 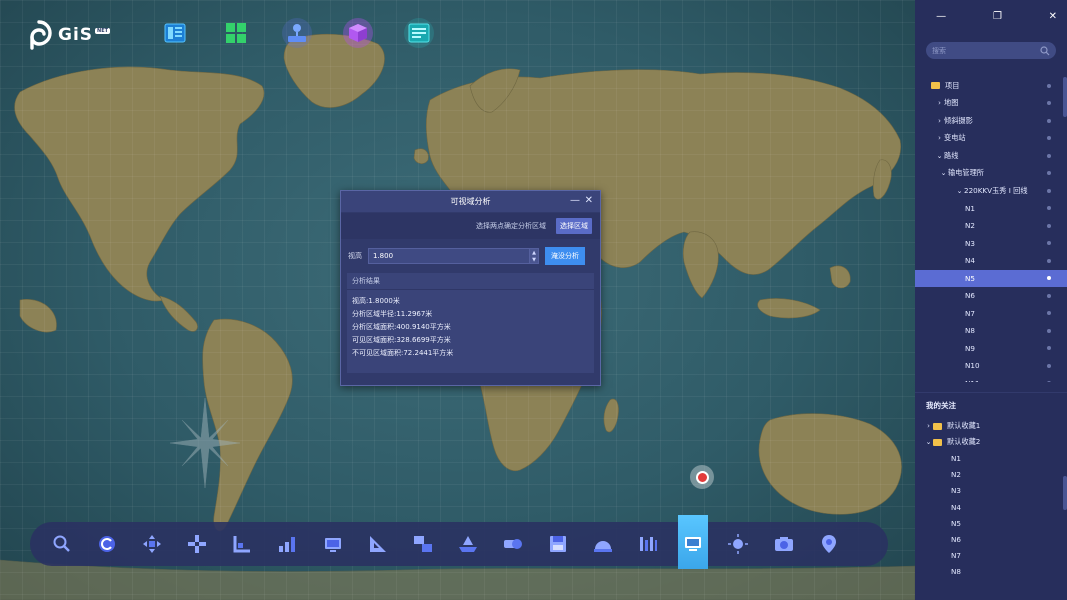 I want to click on panel-button, so click(x=175, y=33).